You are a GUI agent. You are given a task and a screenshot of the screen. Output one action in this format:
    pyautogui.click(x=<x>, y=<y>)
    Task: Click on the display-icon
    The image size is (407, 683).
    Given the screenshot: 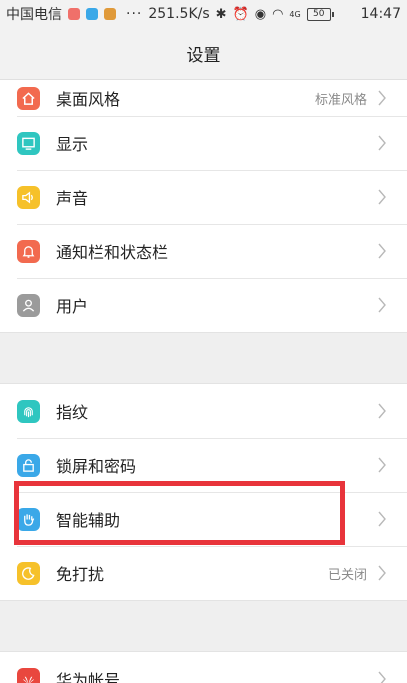 What is the action you would take?
    pyautogui.click(x=28, y=143)
    